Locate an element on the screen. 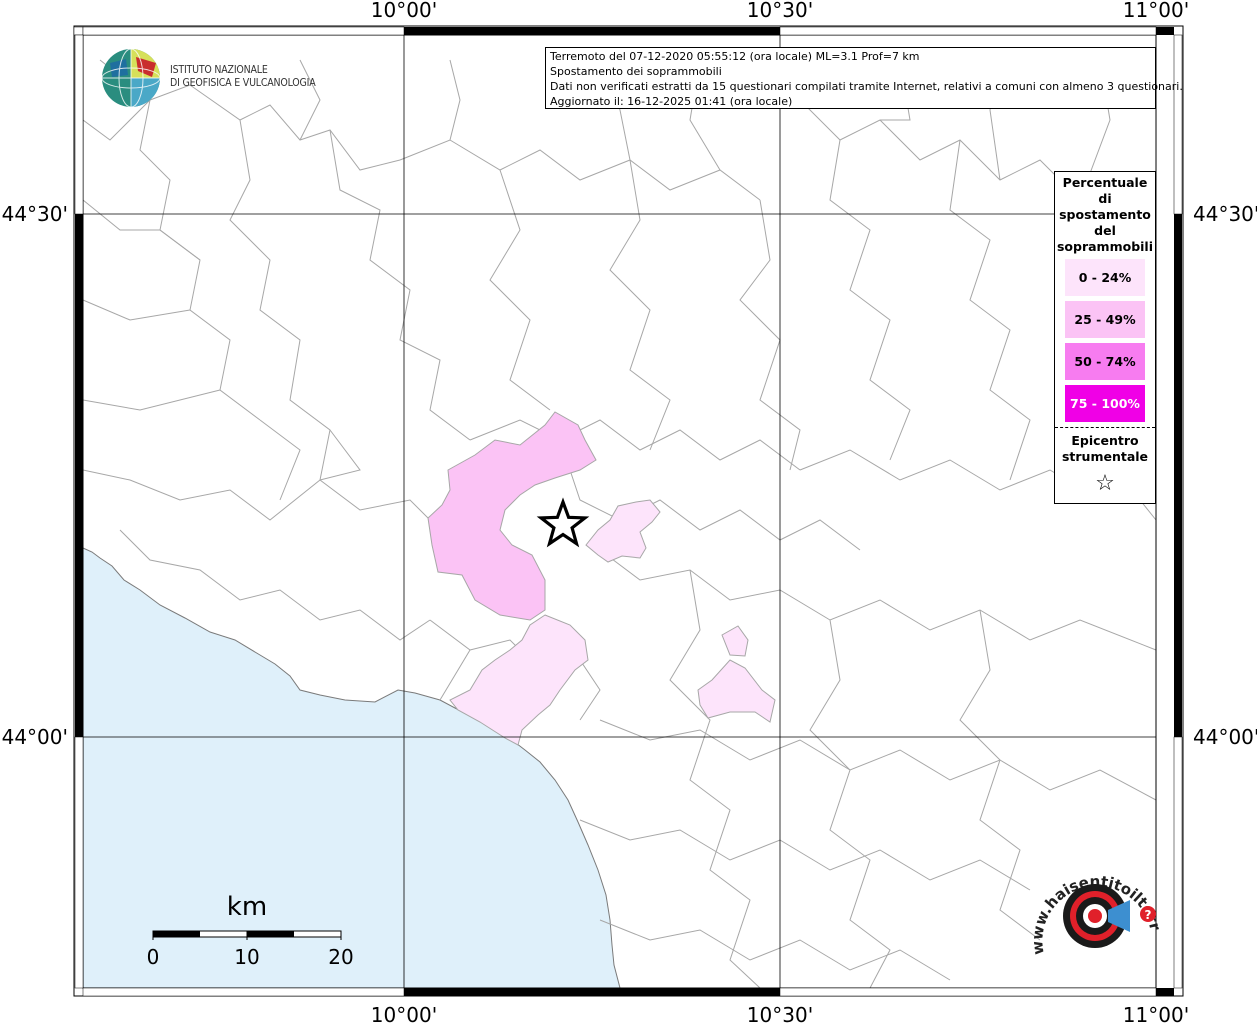  ingv-logo-line2: DI GEOFISICA E VULCANOLOGIA is located at coordinates (243, 83).